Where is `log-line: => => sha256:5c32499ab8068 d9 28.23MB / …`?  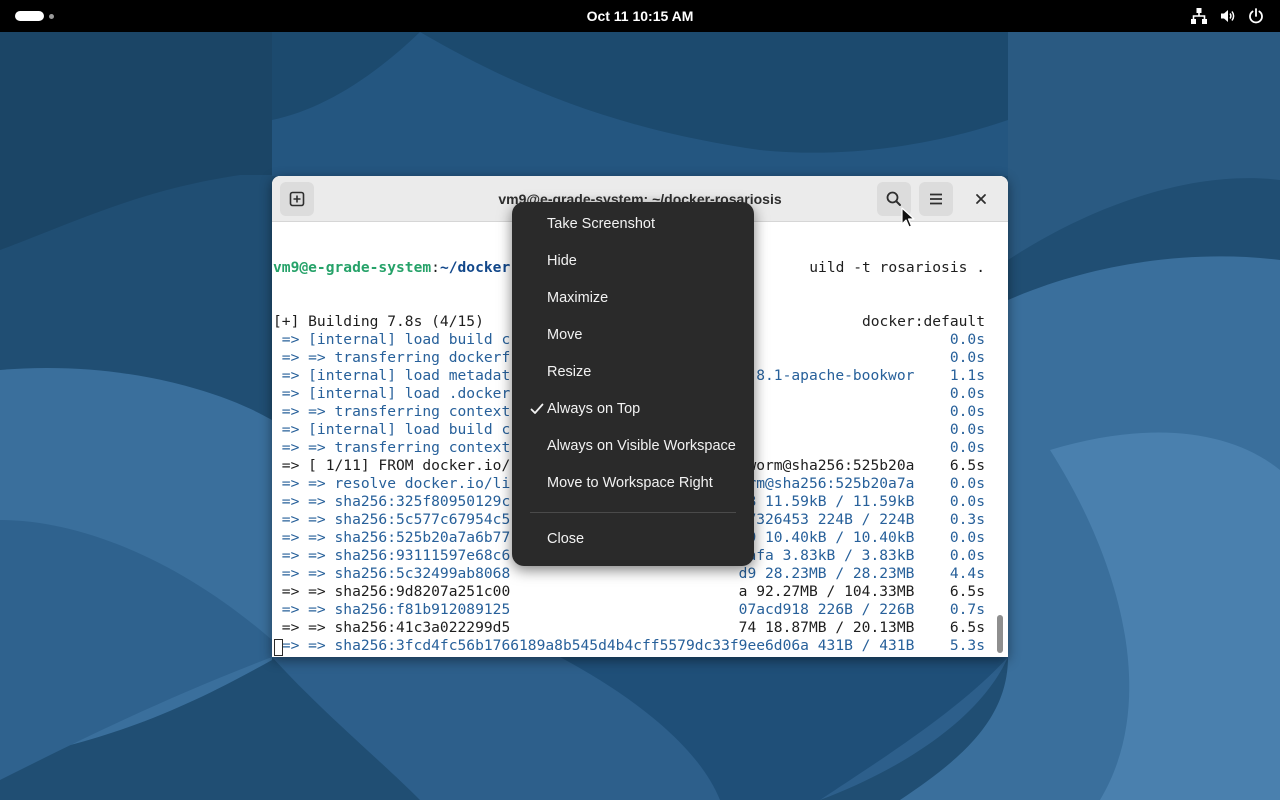 log-line: => => sha256:5c32499ab8068 d9 28.23MB / … is located at coordinates (632, 574).